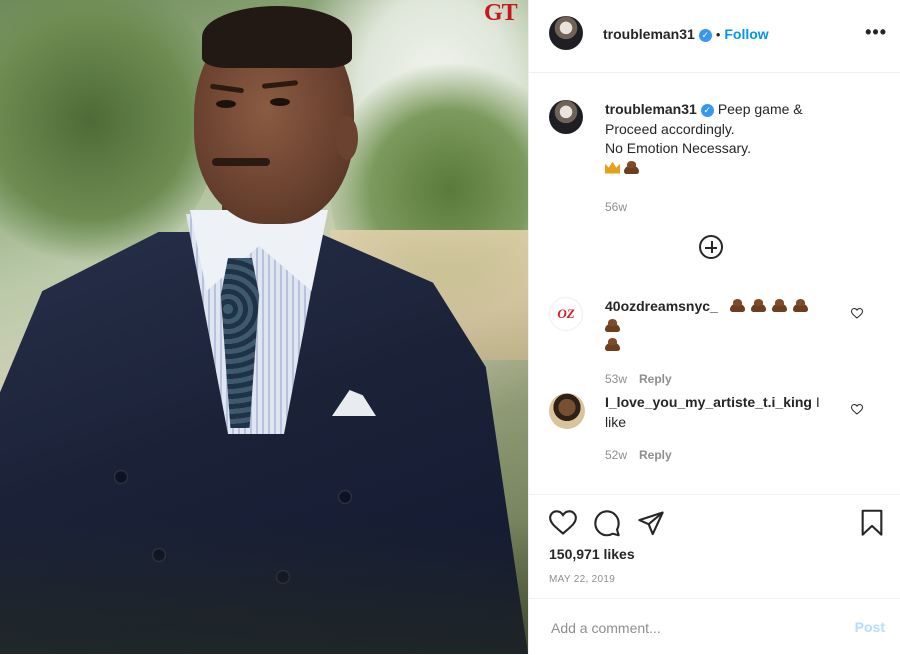 This screenshot has height=655, width=900. Describe the element at coordinates (708, 402) in the screenshot. I see `comment-username: I_love_you_my_artiste_t.i_king` at that location.